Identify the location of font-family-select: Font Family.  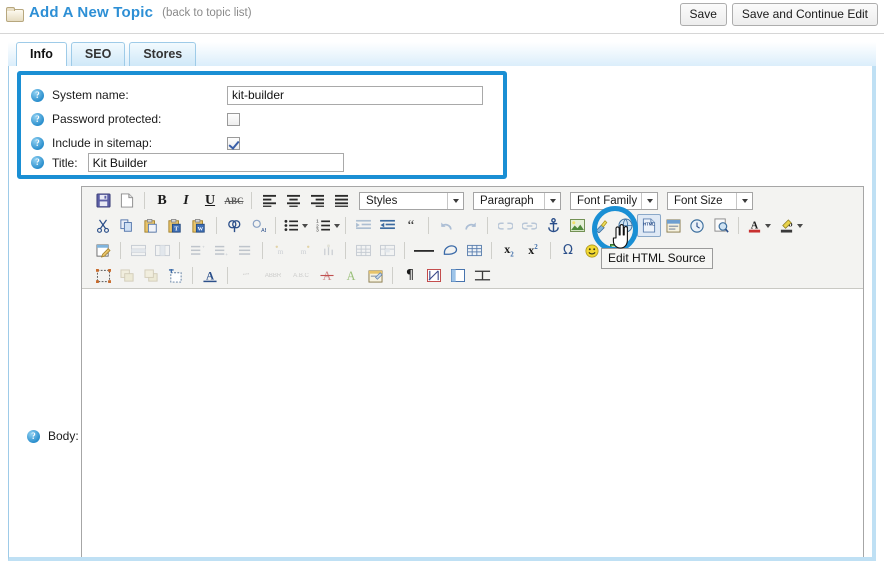
(614, 200).